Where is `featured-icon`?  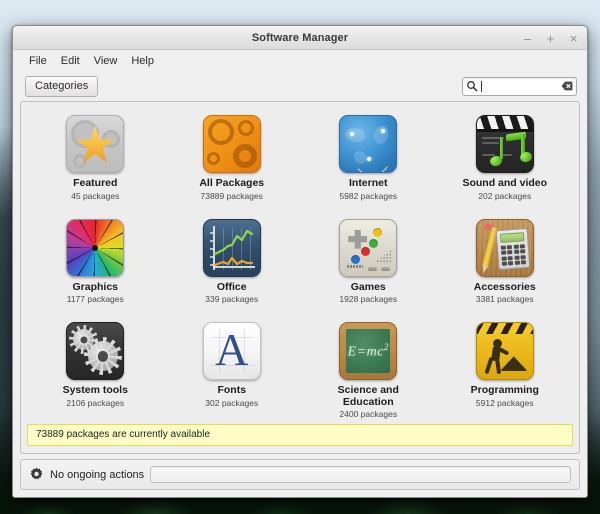
featured-icon is located at coordinates (95, 144).